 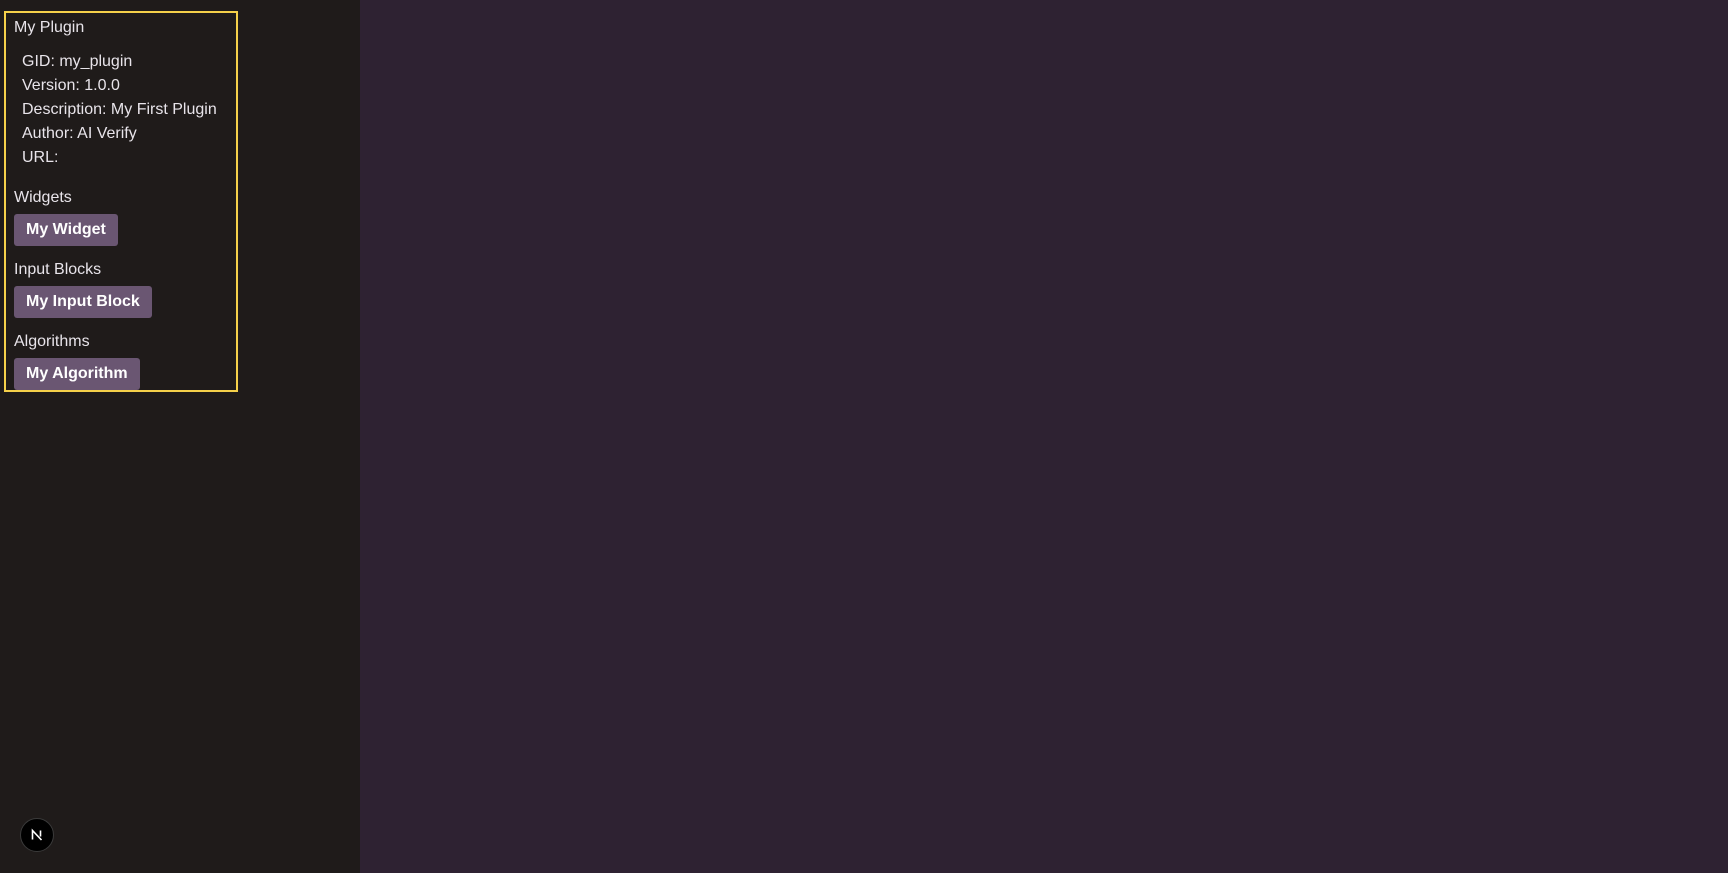 What do you see at coordinates (66, 230) in the screenshot?
I see `my-widget-button: My Widget` at bounding box center [66, 230].